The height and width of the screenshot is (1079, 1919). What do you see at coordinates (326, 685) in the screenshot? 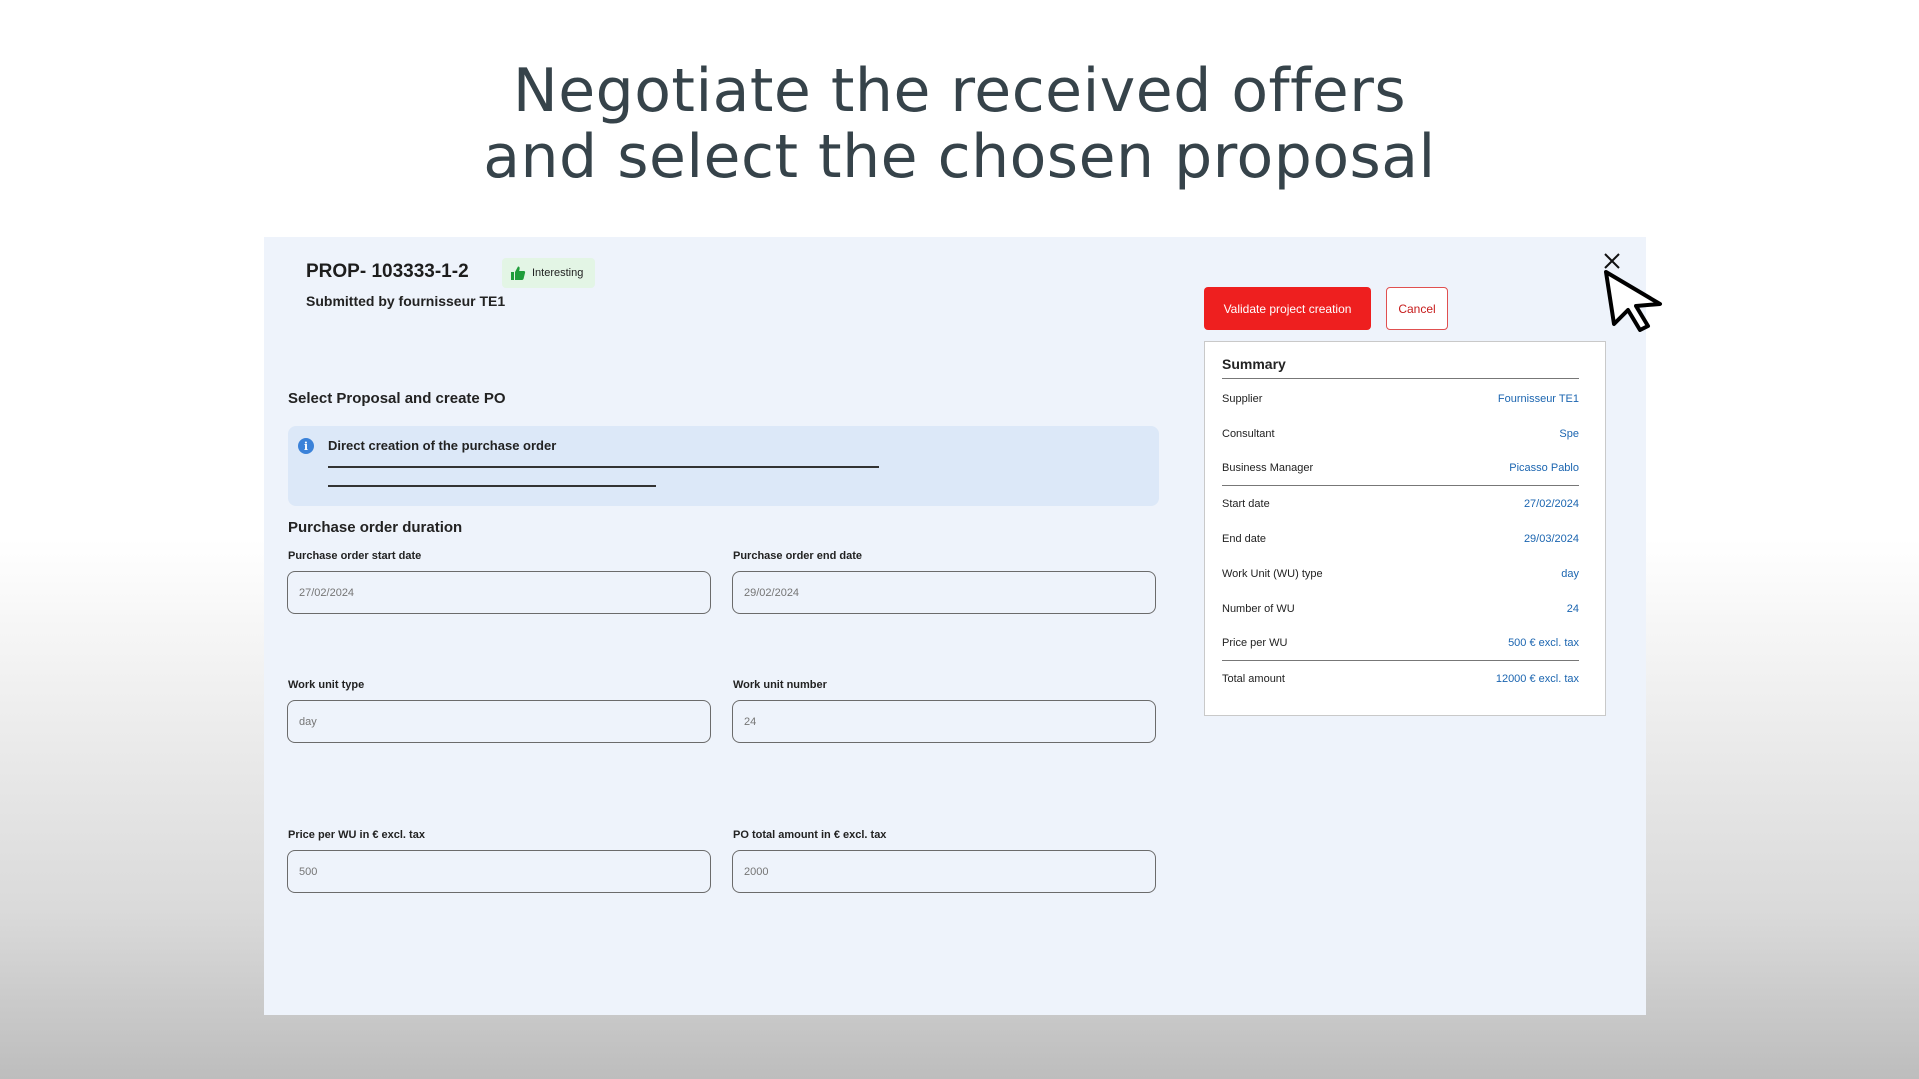
I see `wu-type-label: Work unit type` at bounding box center [326, 685].